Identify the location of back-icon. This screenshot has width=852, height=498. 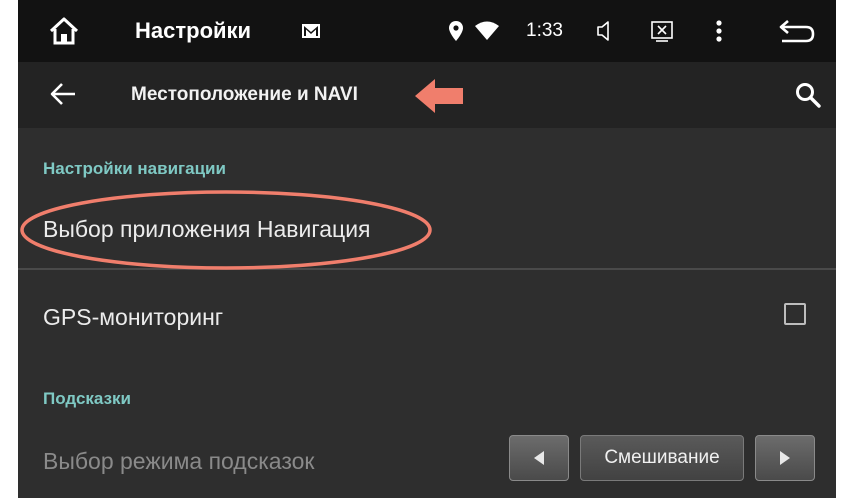
(797, 31).